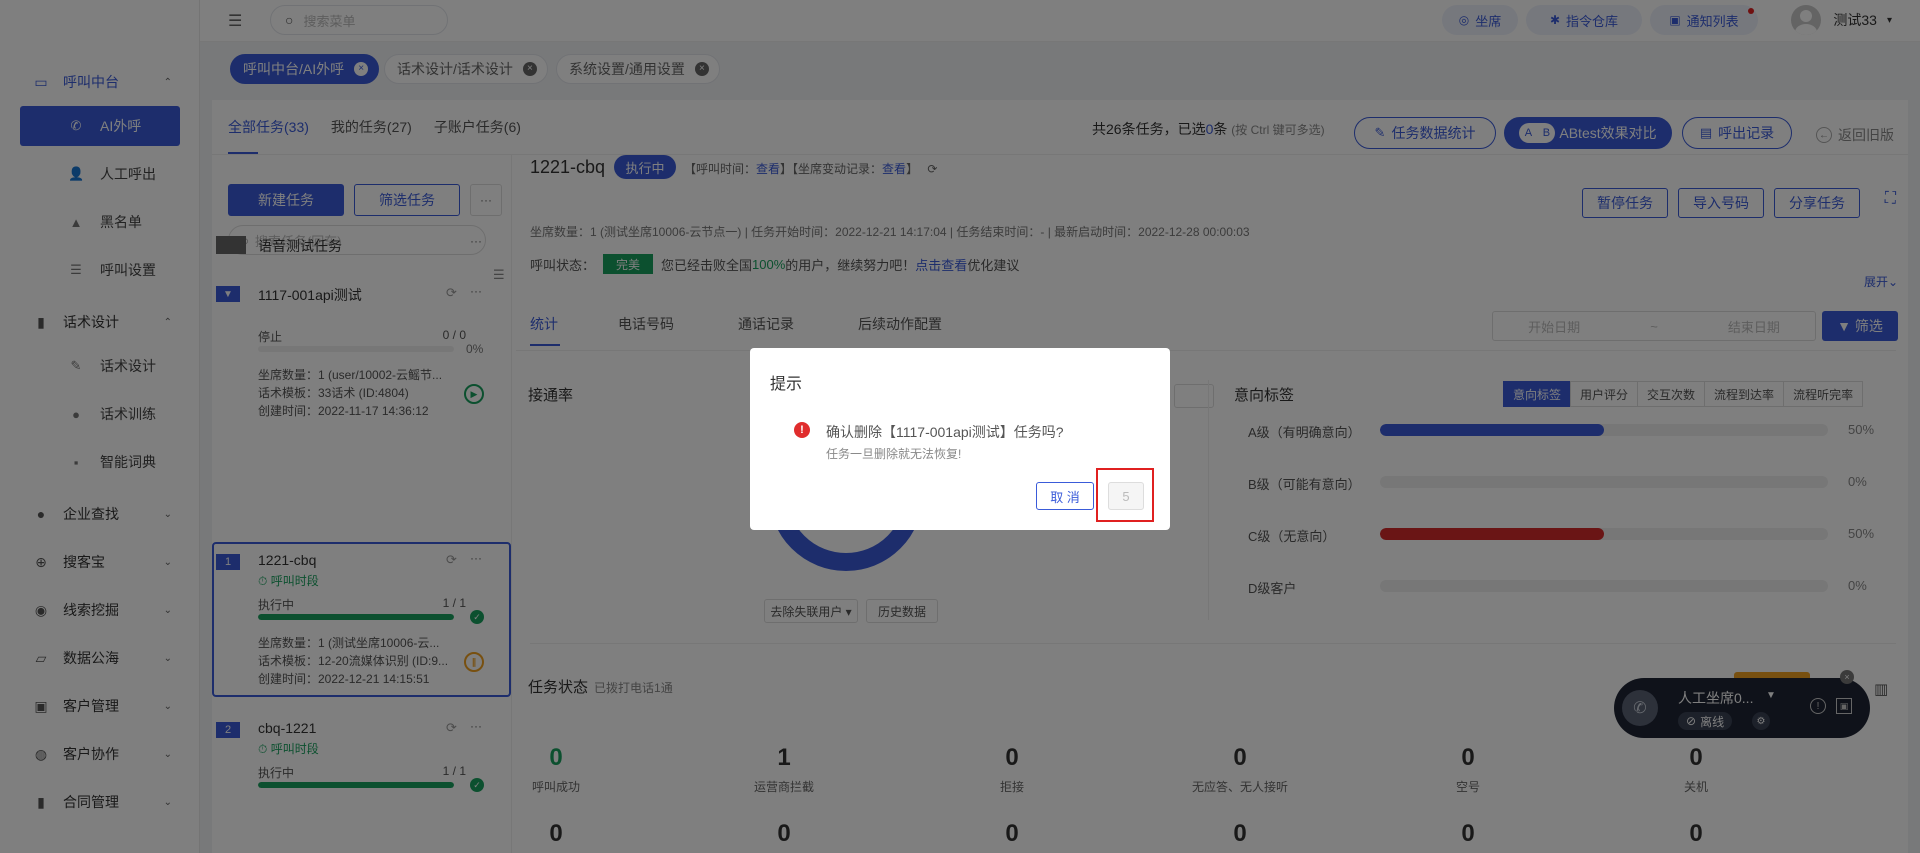  Describe the element at coordinates (1065, 496) in the screenshot. I see `cancel-button: 取 消` at that location.